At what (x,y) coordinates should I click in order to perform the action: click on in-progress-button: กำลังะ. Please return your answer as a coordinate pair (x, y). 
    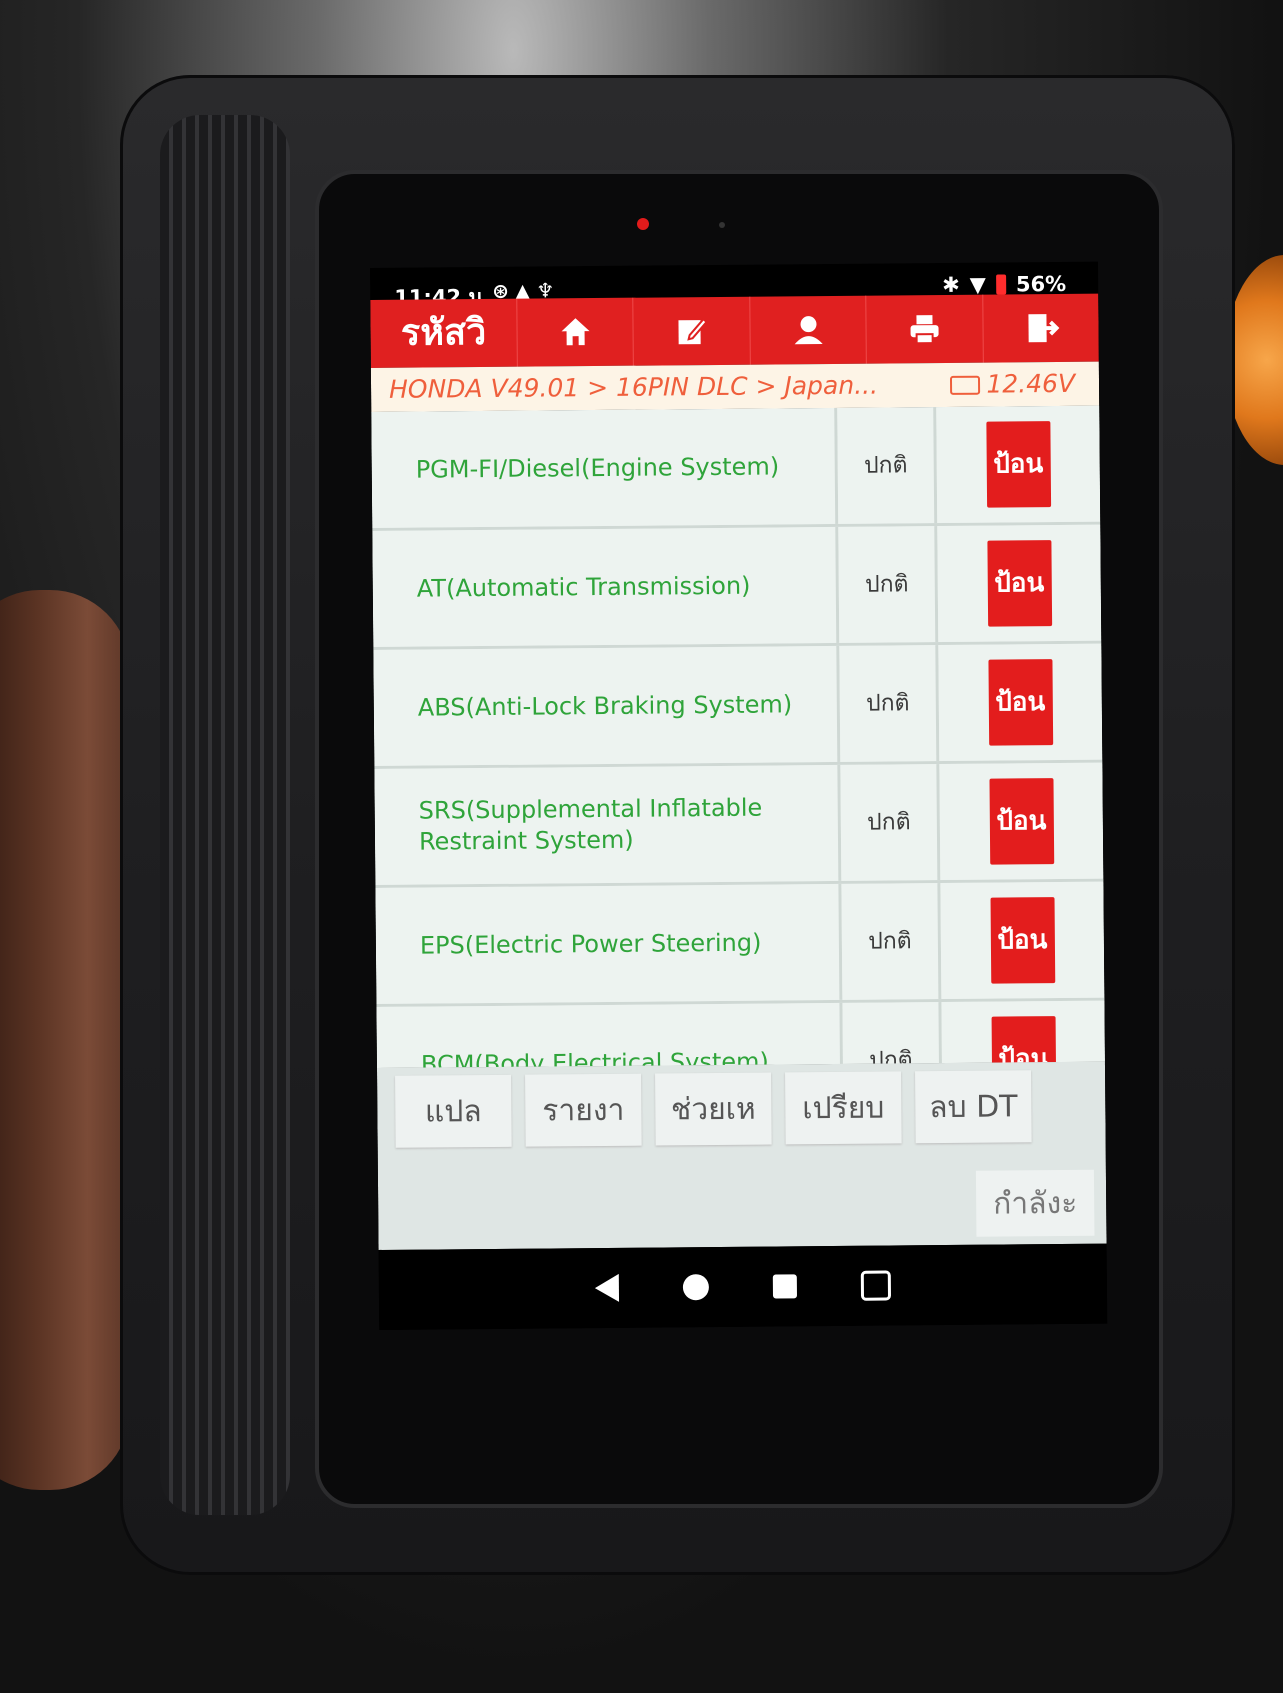
    Looking at the image, I should click on (1035, 1203).